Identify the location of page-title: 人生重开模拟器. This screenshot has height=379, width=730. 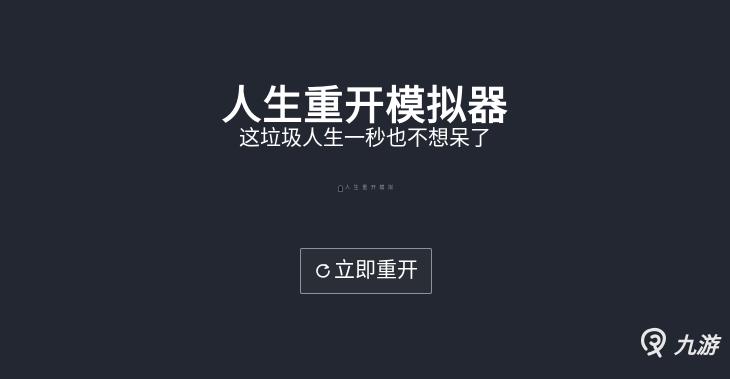
(365, 106).